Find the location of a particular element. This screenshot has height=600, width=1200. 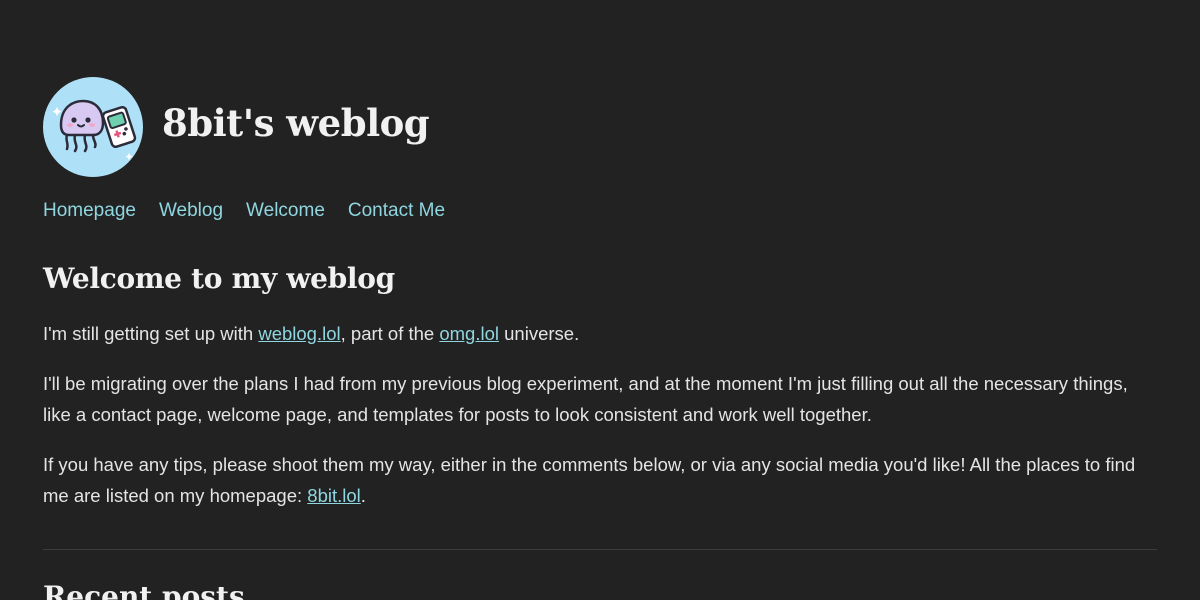

p1-text-before: I'm still getting set up with is located at coordinates (151, 333).